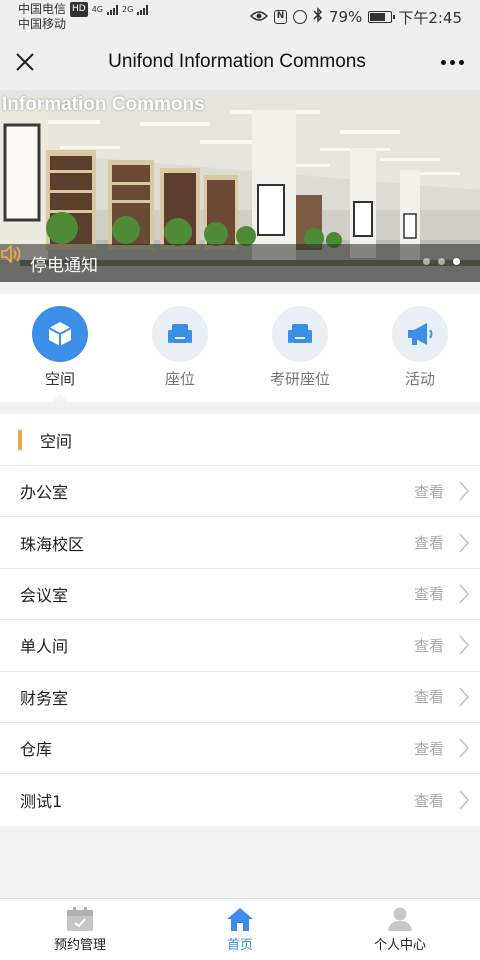 The width and height of the screenshot is (480, 960). I want to click on title-bar: Unifond Information Commons, so click(240, 62).